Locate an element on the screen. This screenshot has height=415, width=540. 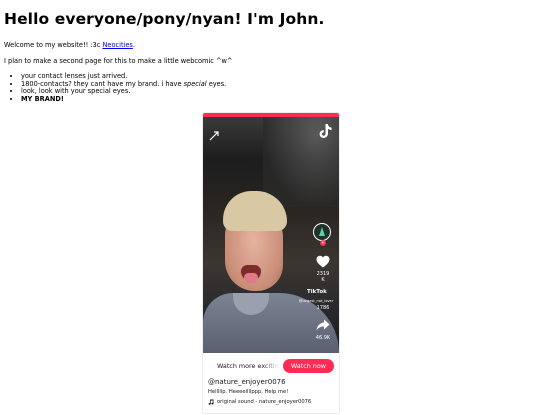
watch-row: Watch more exciting videos Watch now is located at coordinates (271, 366).